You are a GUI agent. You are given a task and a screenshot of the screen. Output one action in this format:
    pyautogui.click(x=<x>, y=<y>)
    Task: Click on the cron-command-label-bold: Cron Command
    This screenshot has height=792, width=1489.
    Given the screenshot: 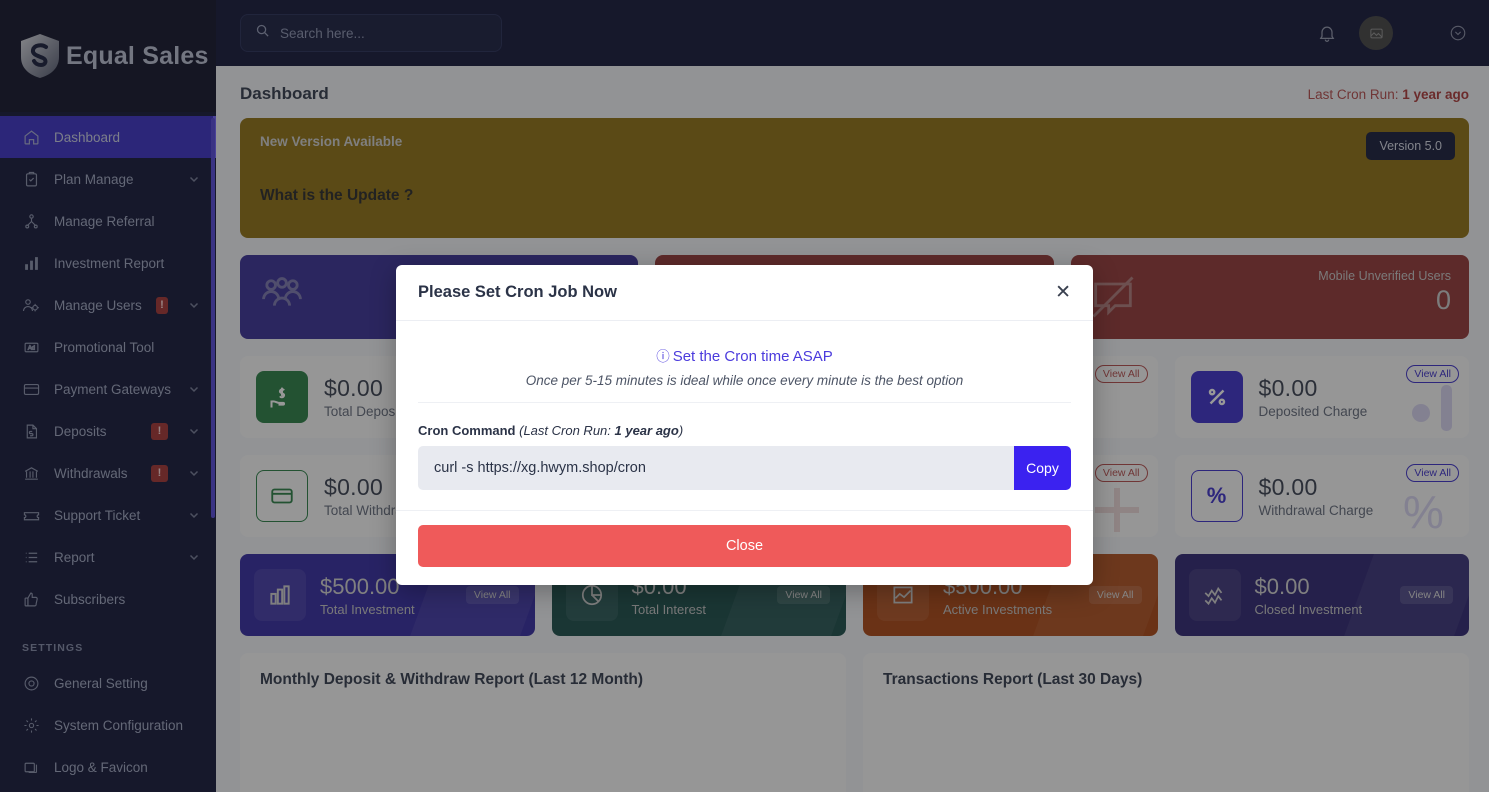 What is the action you would take?
    pyautogui.click(x=467, y=430)
    